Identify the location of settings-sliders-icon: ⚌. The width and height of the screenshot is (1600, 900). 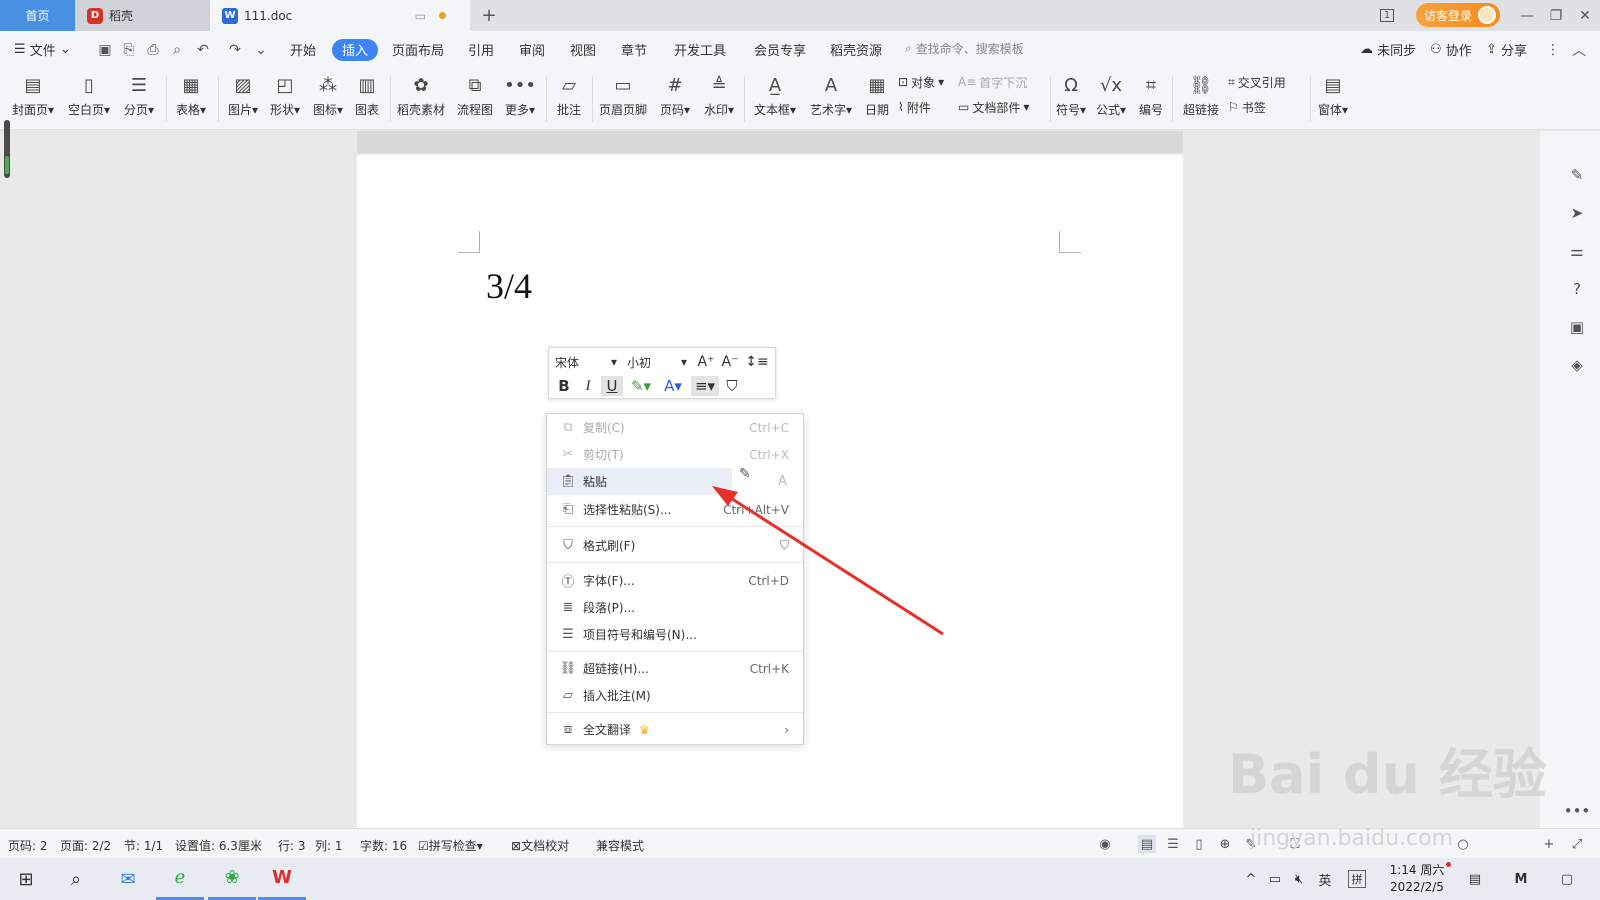
(1577, 251).